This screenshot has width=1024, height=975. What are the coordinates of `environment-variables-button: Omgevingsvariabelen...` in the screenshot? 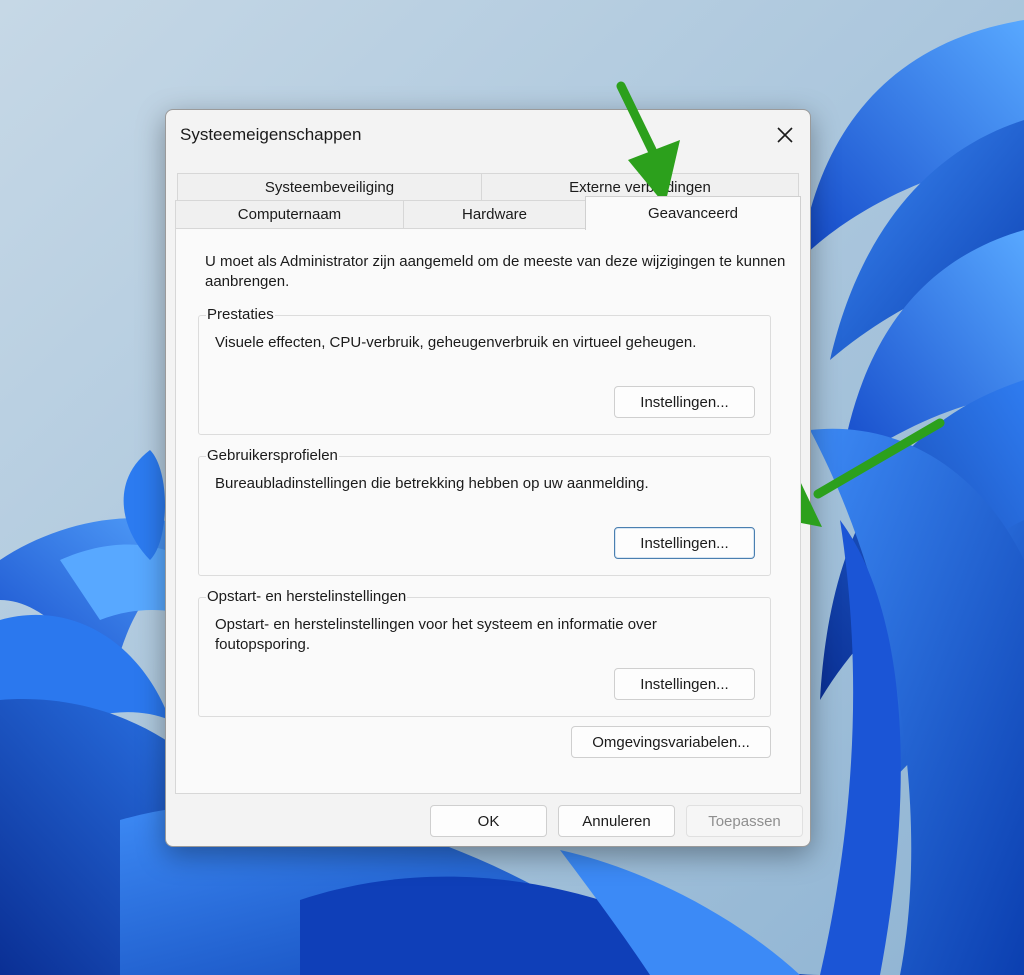 It's located at (671, 742).